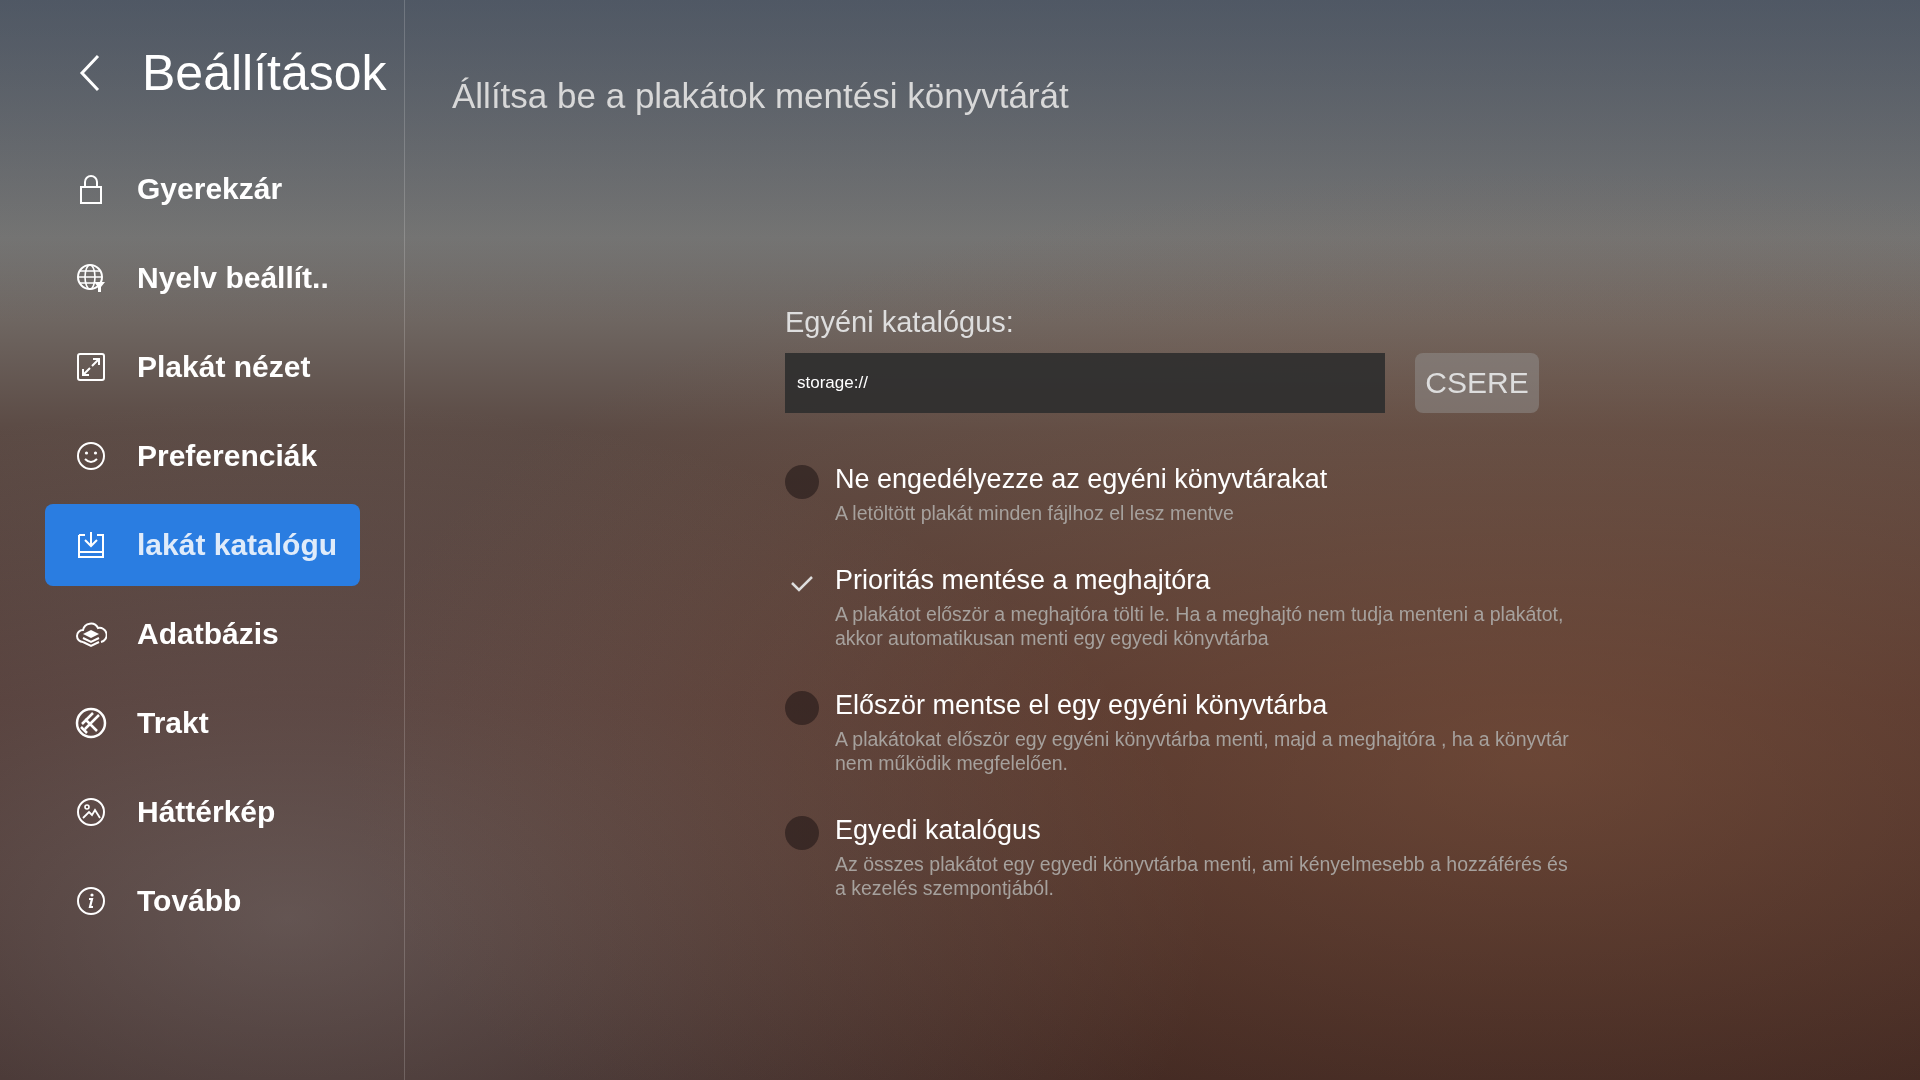  What do you see at coordinates (202, 723) in the screenshot?
I see `sidebar-item: Trakt` at bounding box center [202, 723].